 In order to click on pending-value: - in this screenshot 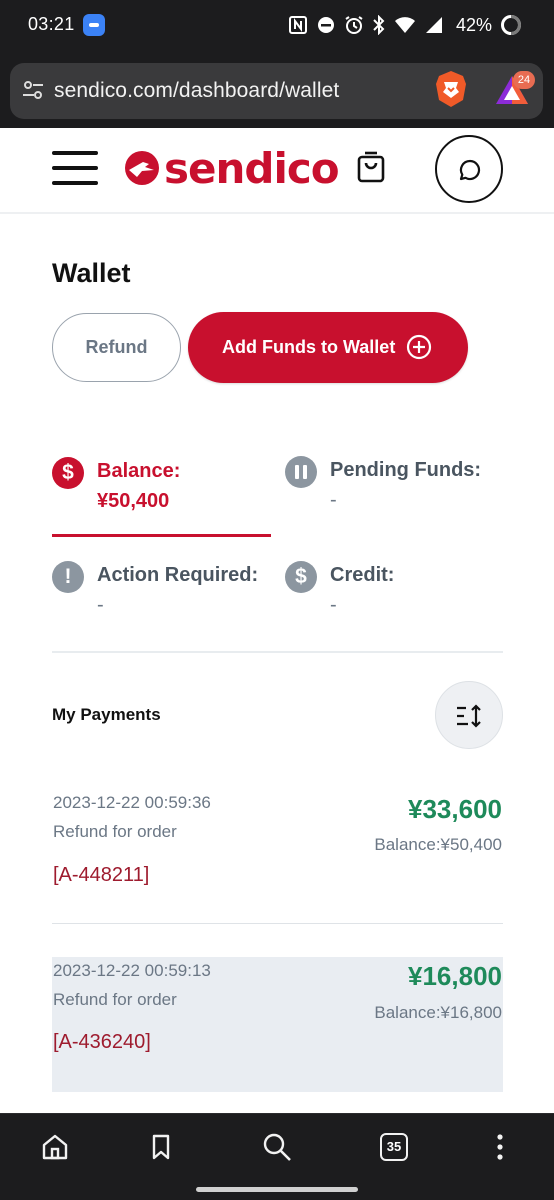, I will do `click(333, 500)`.